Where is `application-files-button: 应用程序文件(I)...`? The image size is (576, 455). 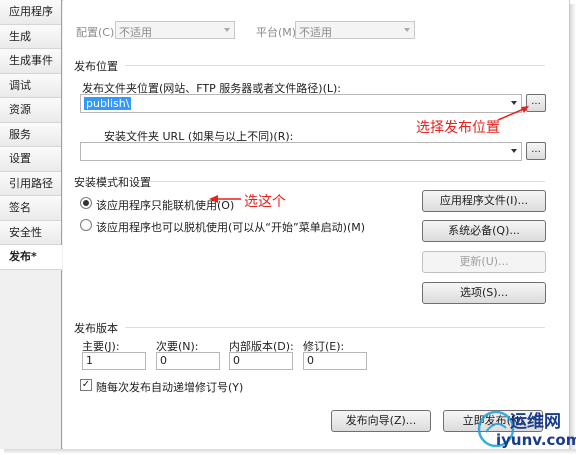
application-files-button: 应用程序文件(I)... is located at coordinates (484, 201).